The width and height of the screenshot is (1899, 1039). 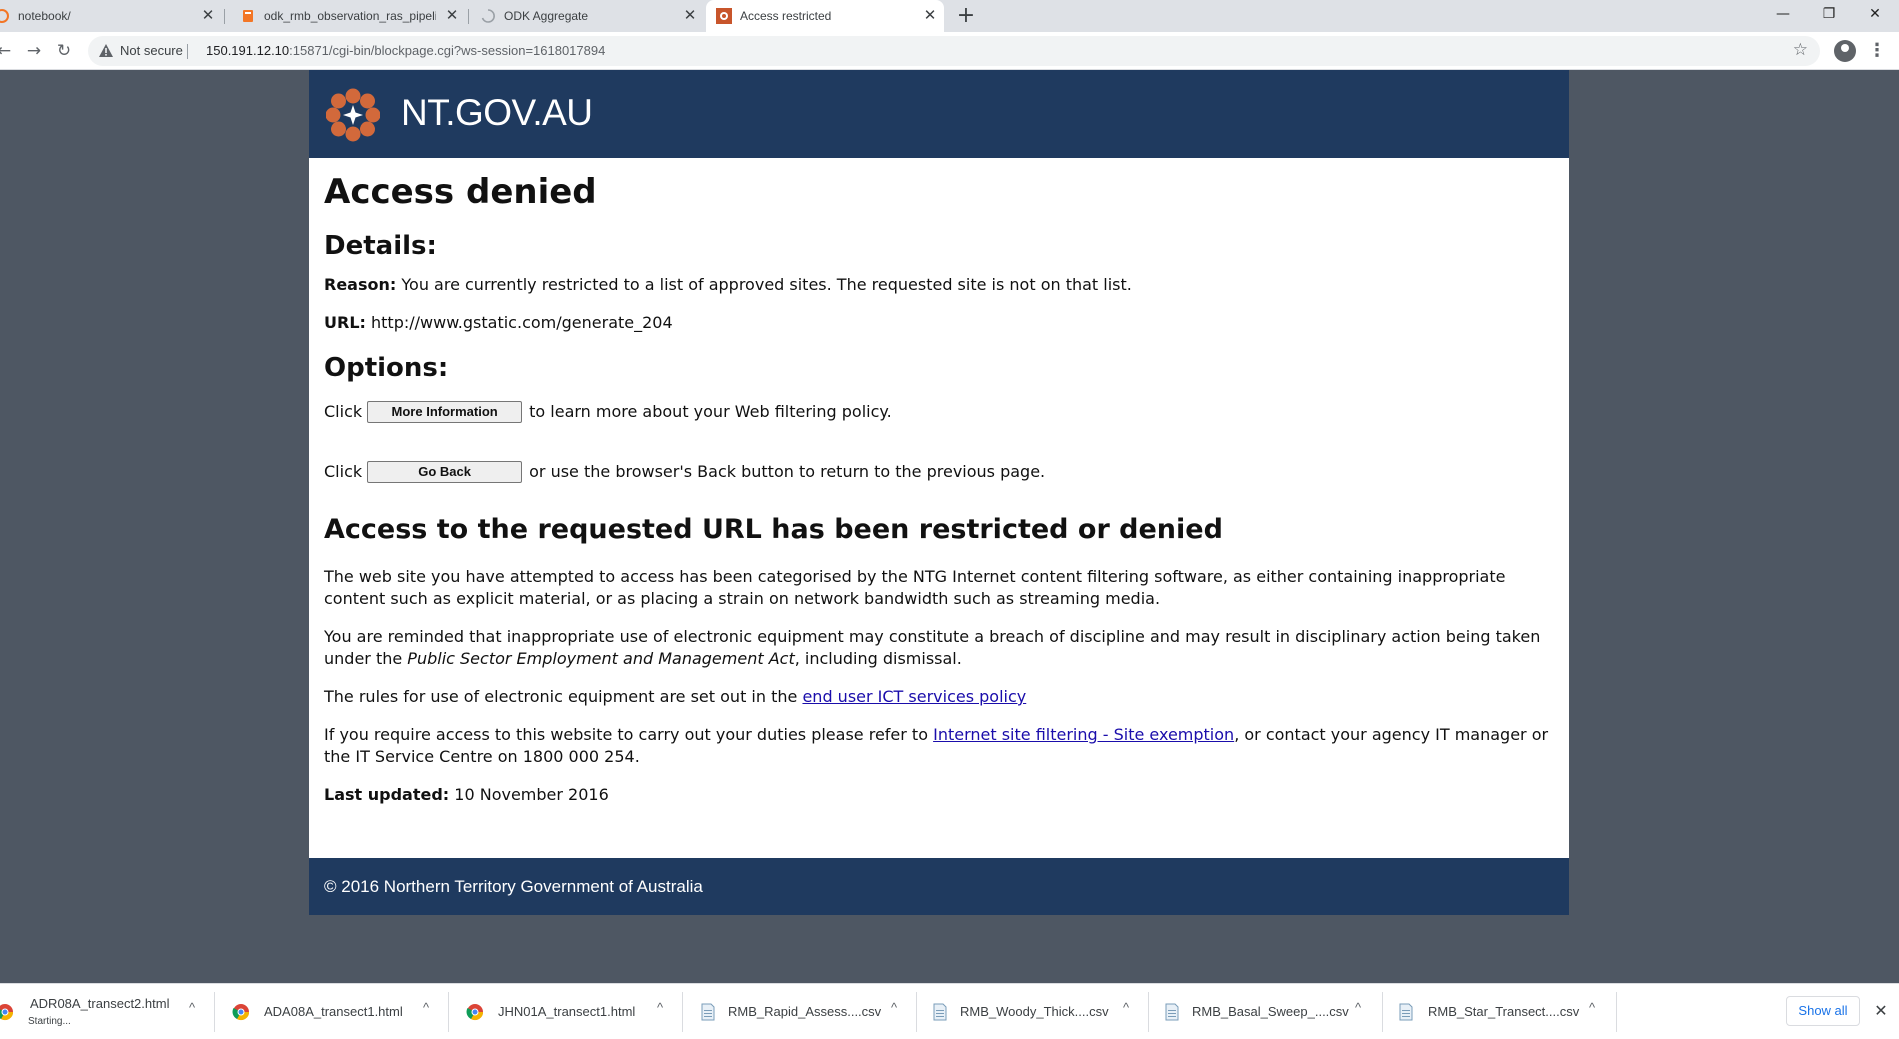 I want to click on reload-button: ↻, so click(x=64, y=51).